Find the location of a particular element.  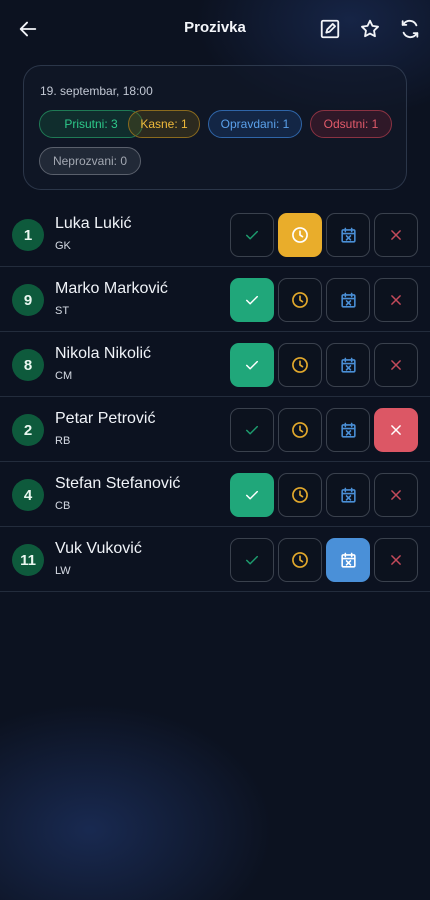

late-count-chip: Kasne: 1 is located at coordinates (164, 124).